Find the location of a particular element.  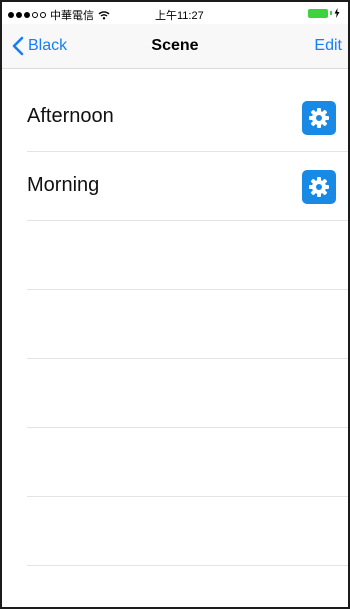

wifi-icon is located at coordinates (104, 15).